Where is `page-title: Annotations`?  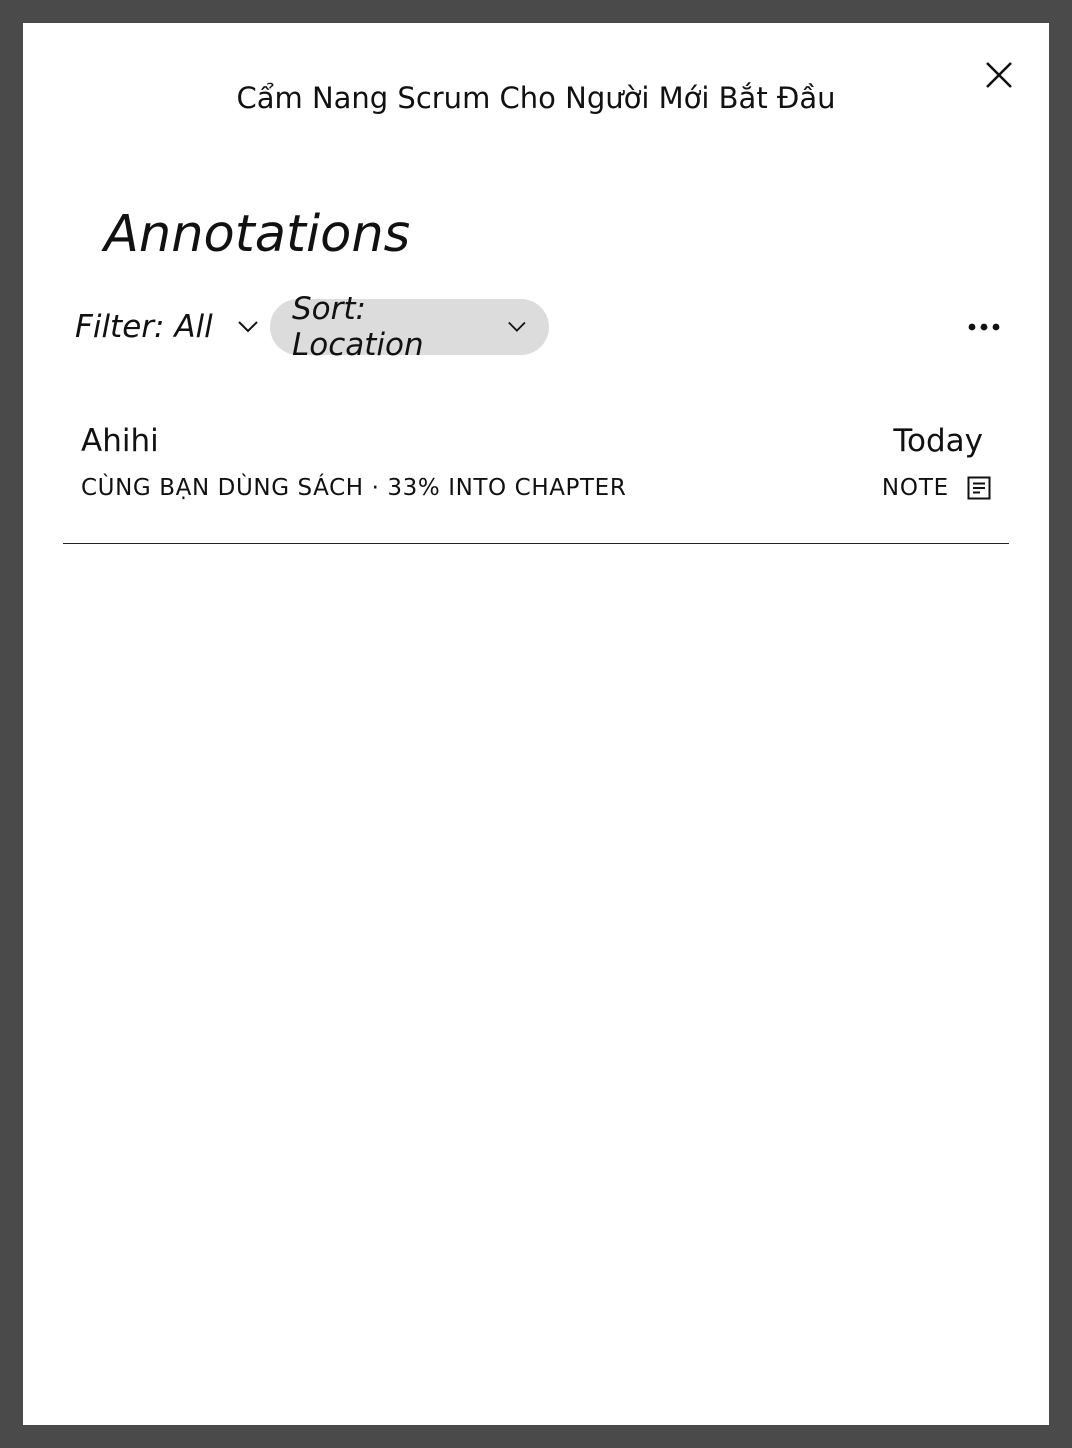 page-title: Annotations is located at coordinates (257, 234).